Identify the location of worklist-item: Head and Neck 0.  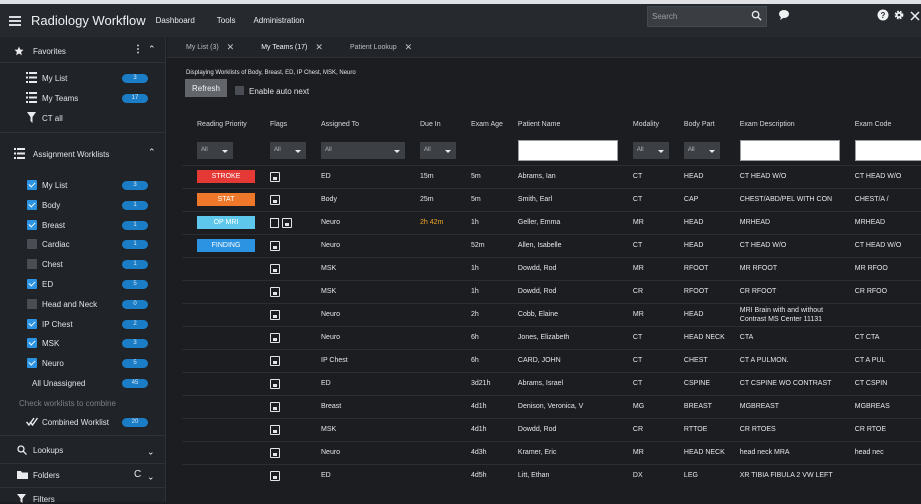
(83, 304).